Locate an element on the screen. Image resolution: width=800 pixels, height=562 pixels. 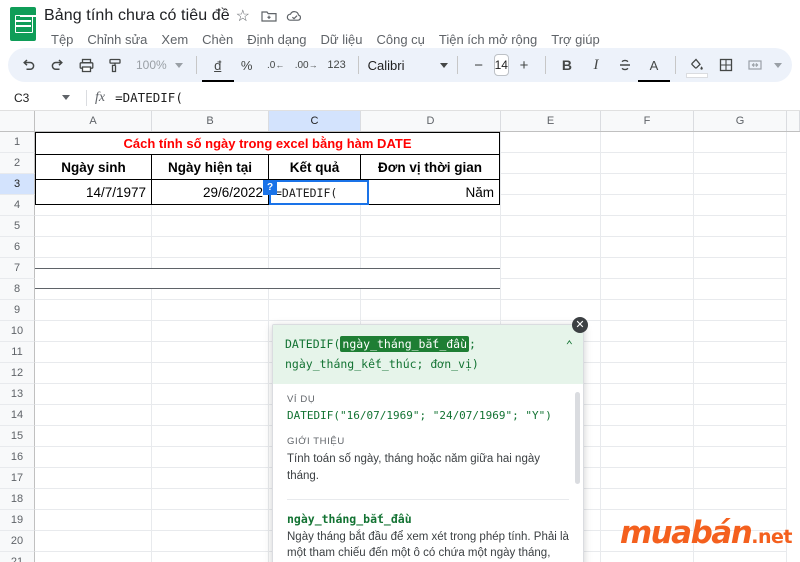
cell-e7 is located at coordinates (551, 268).